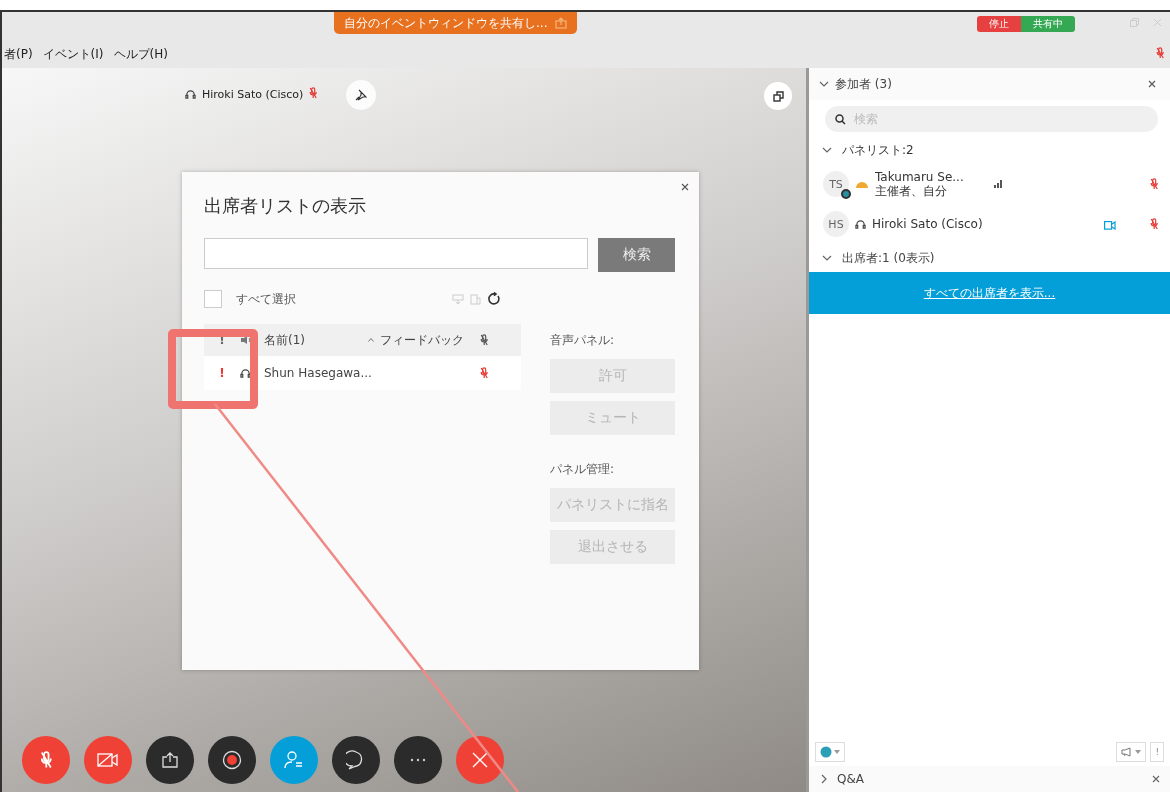  I want to click on section-label: パネル管理:, so click(583, 469).